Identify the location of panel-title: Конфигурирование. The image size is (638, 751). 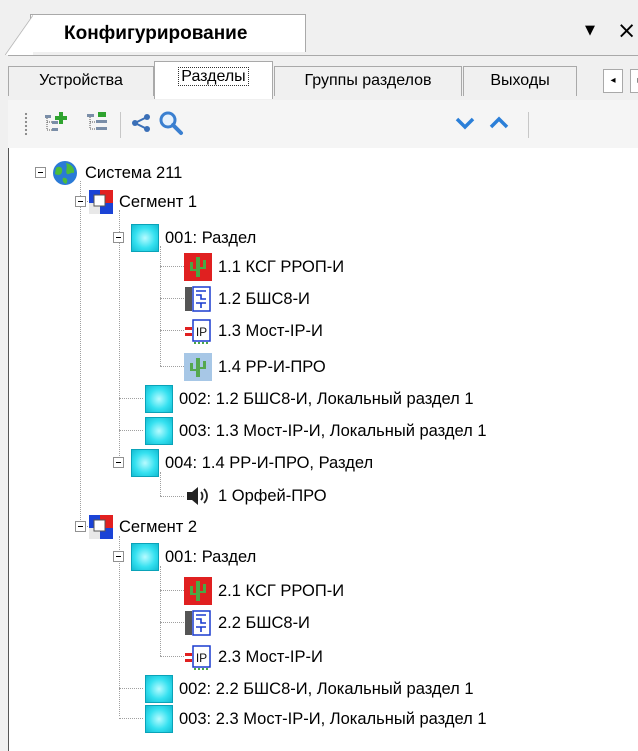
(156, 33).